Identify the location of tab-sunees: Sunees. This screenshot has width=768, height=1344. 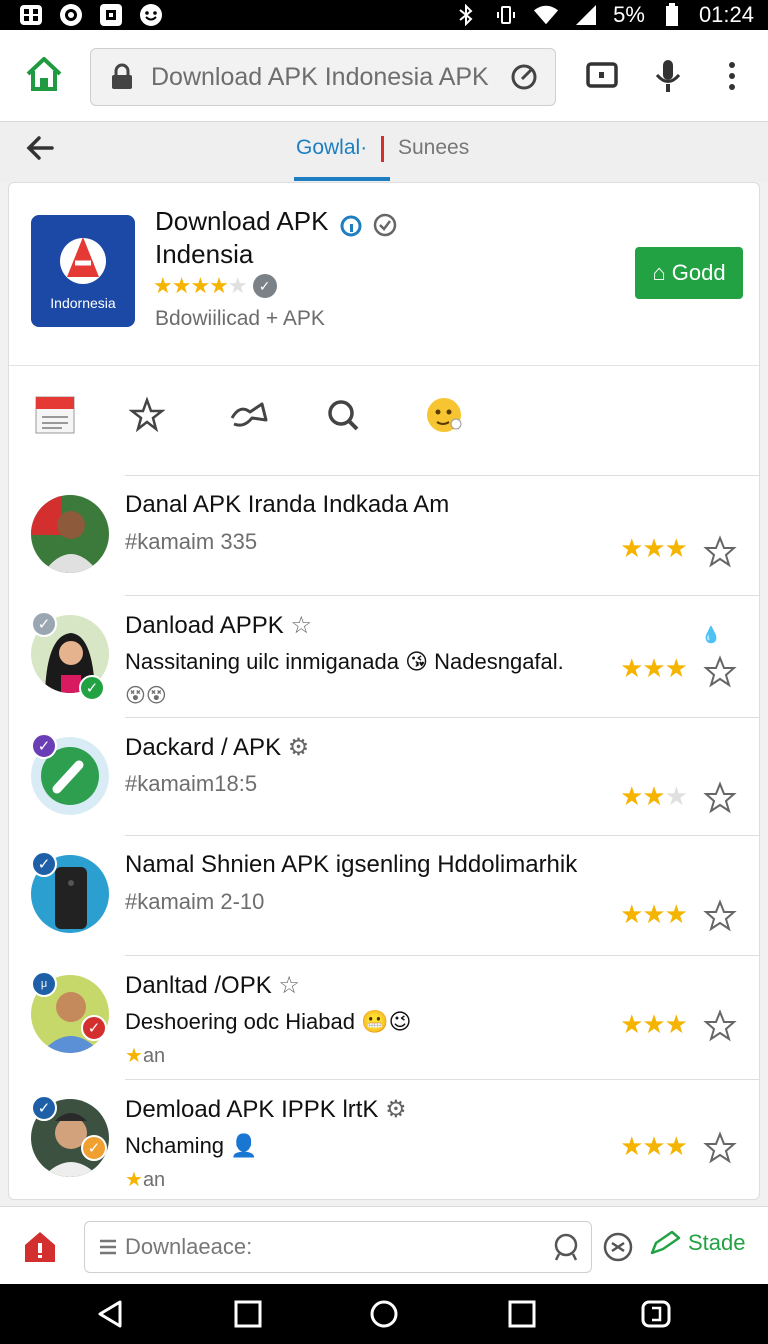
(433, 148).